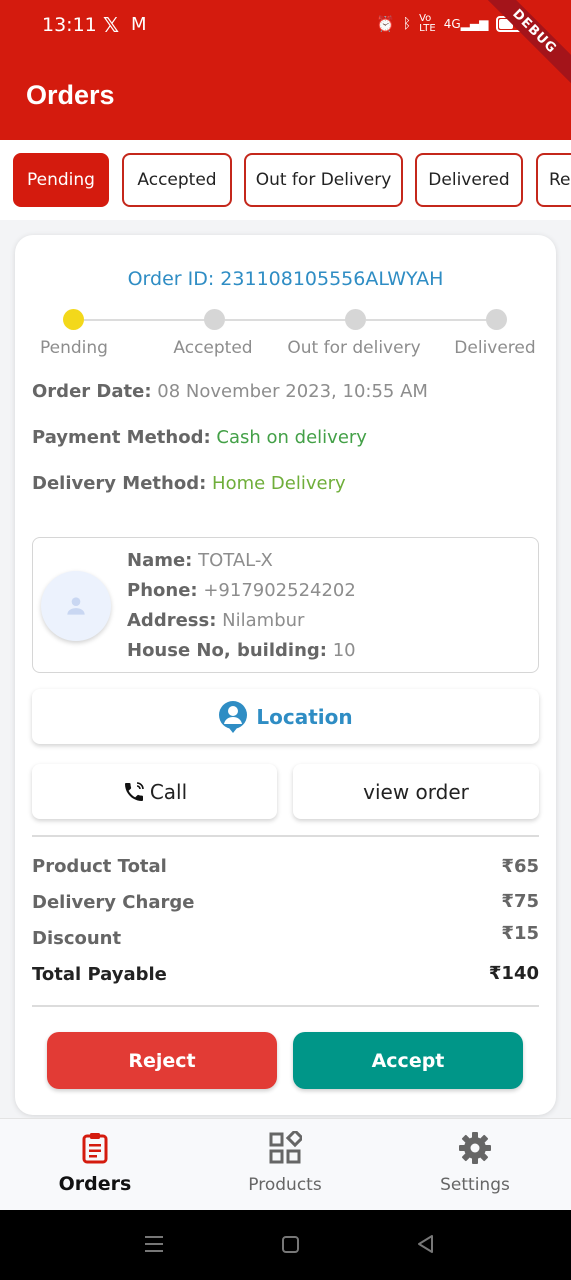 The image size is (571, 1280). Describe the element at coordinates (227, 650) in the screenshot. I see `customer-house-label: House No, building:` at that location.